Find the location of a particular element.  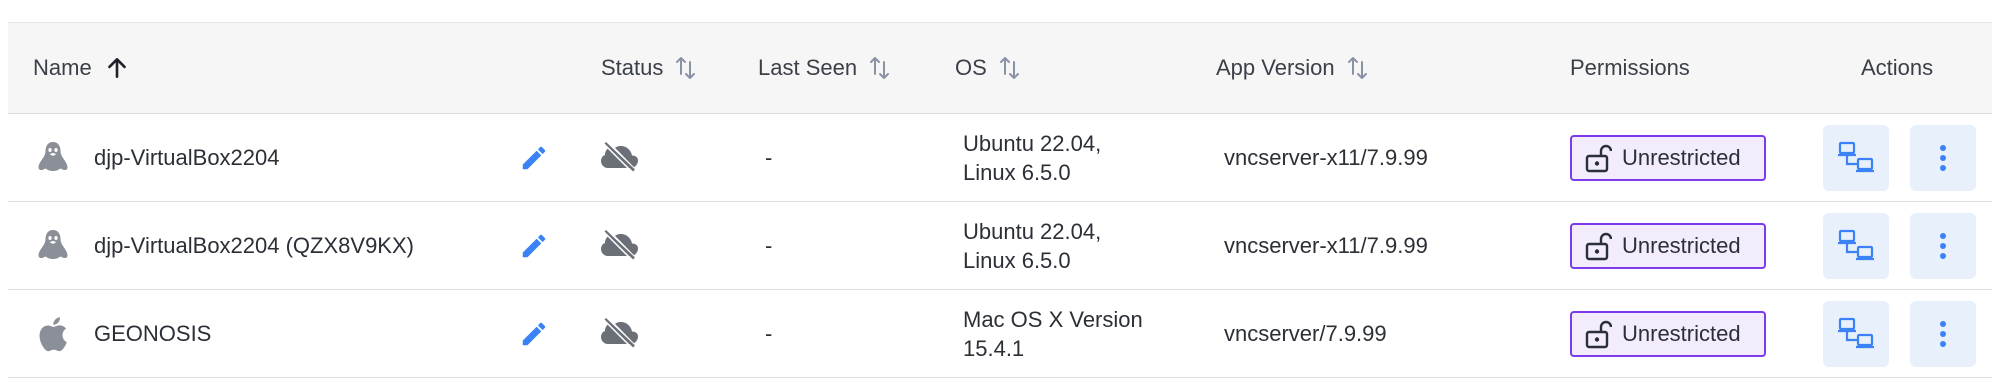

sort-ascending-icon is located at coordinates (117, 68).